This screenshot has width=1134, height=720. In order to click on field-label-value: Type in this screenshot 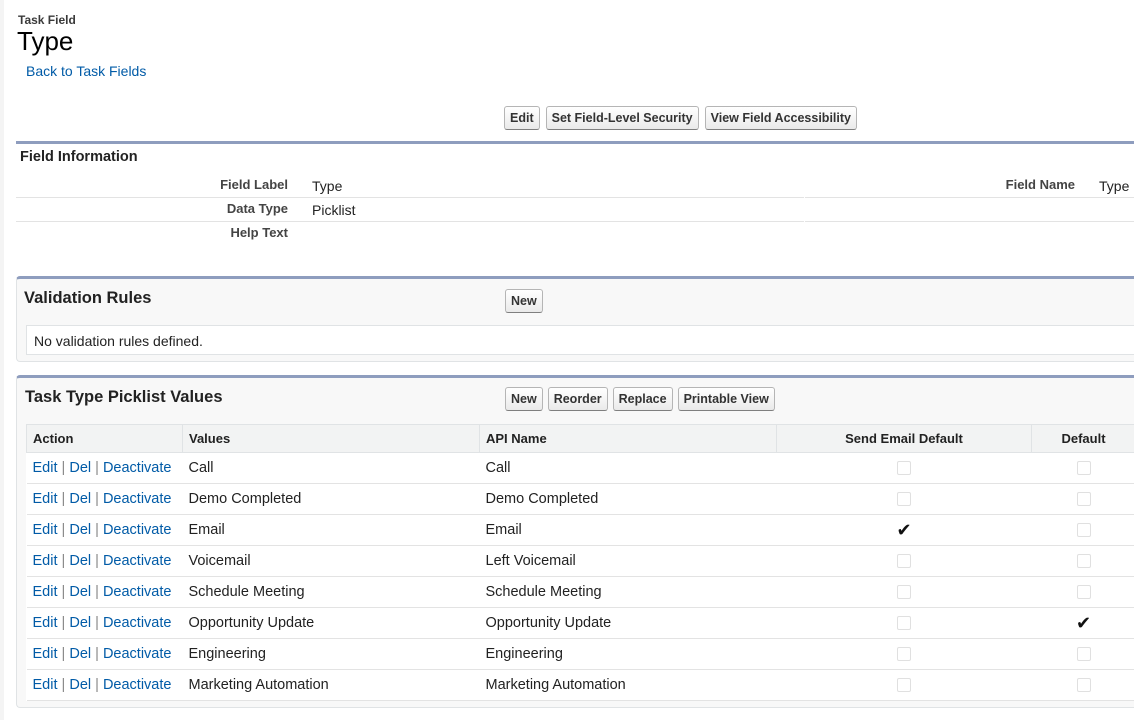, I will do `click(327, 186)`.